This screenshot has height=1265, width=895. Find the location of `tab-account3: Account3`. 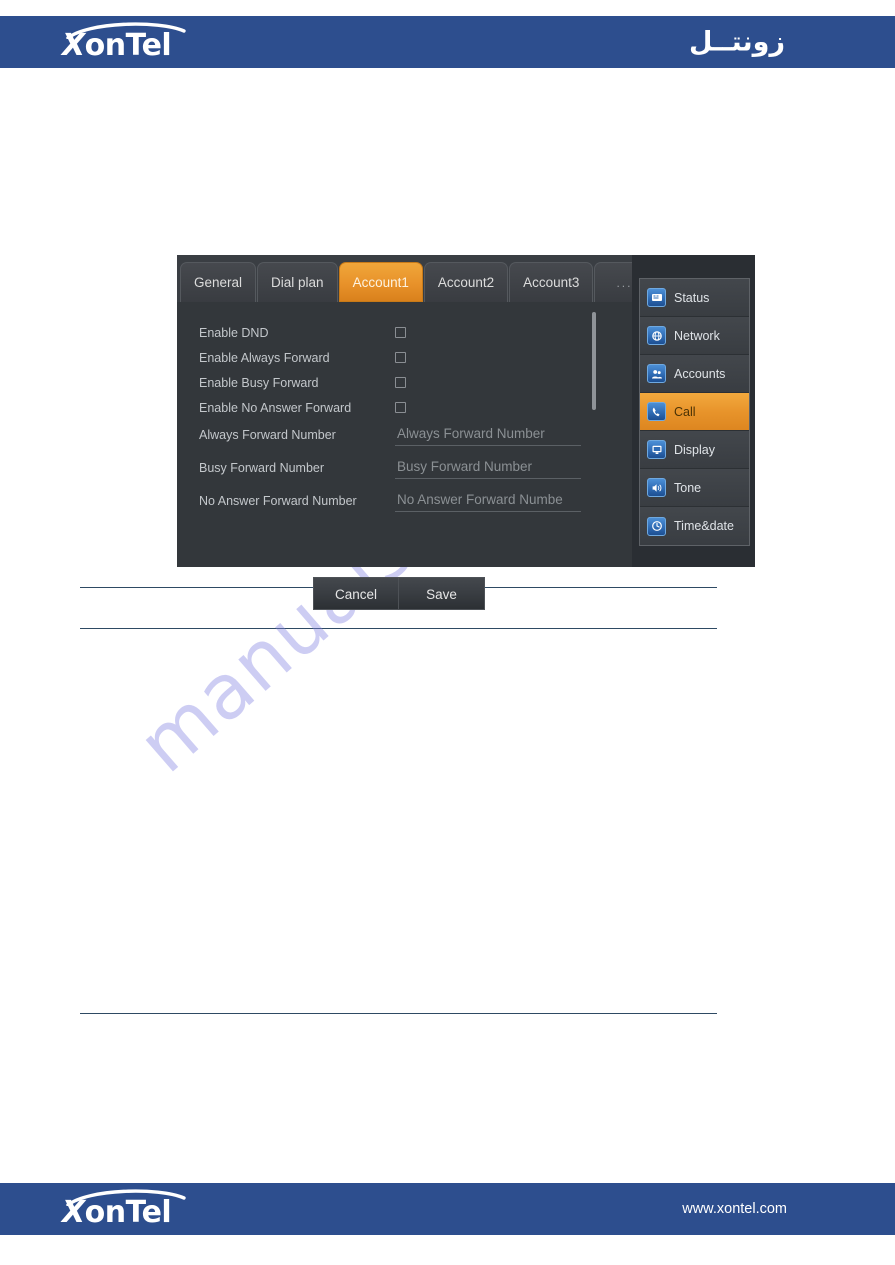

tab-account3: Account3 is located at coordinates (551, 282).